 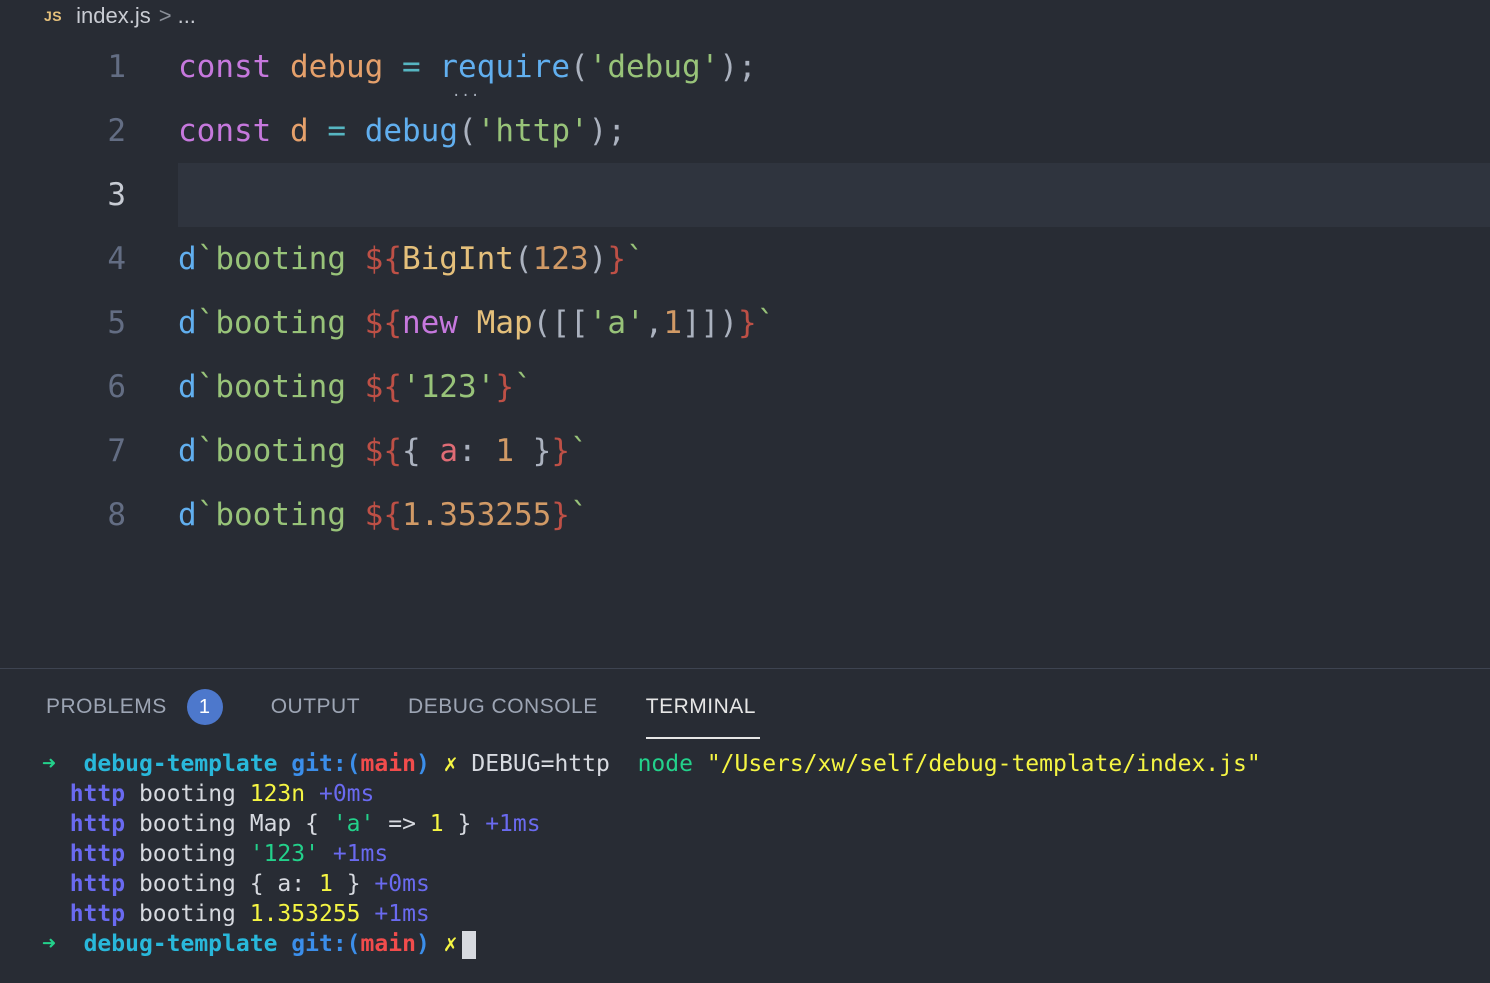 I want to click on line-number: 8, so click(x=116, y=515).